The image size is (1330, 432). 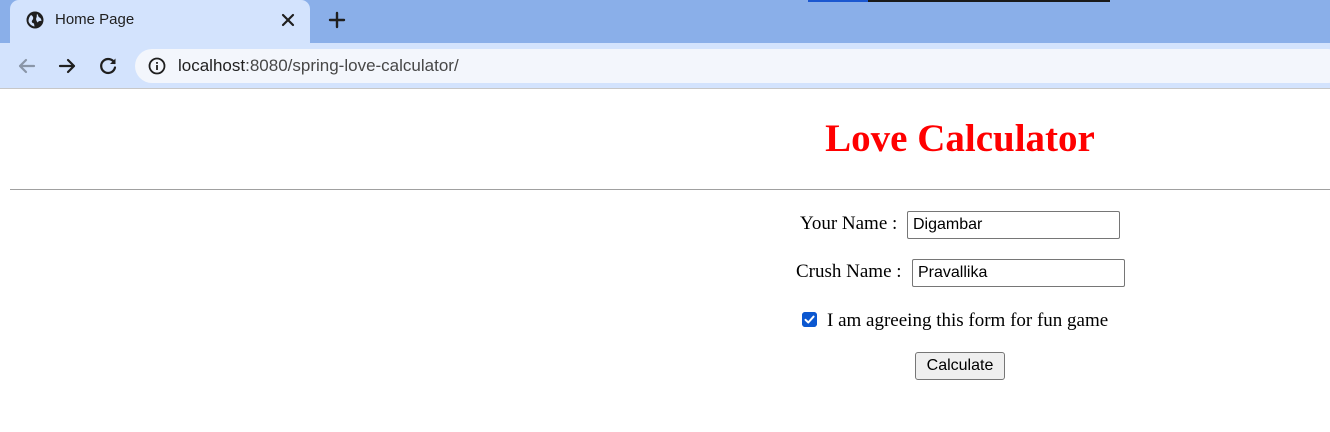 What do you see at coordinates (968, 320) in the screenshot?
I see `agree-label: I am agreeing this form for fun game` at bounding box center [968, 320].